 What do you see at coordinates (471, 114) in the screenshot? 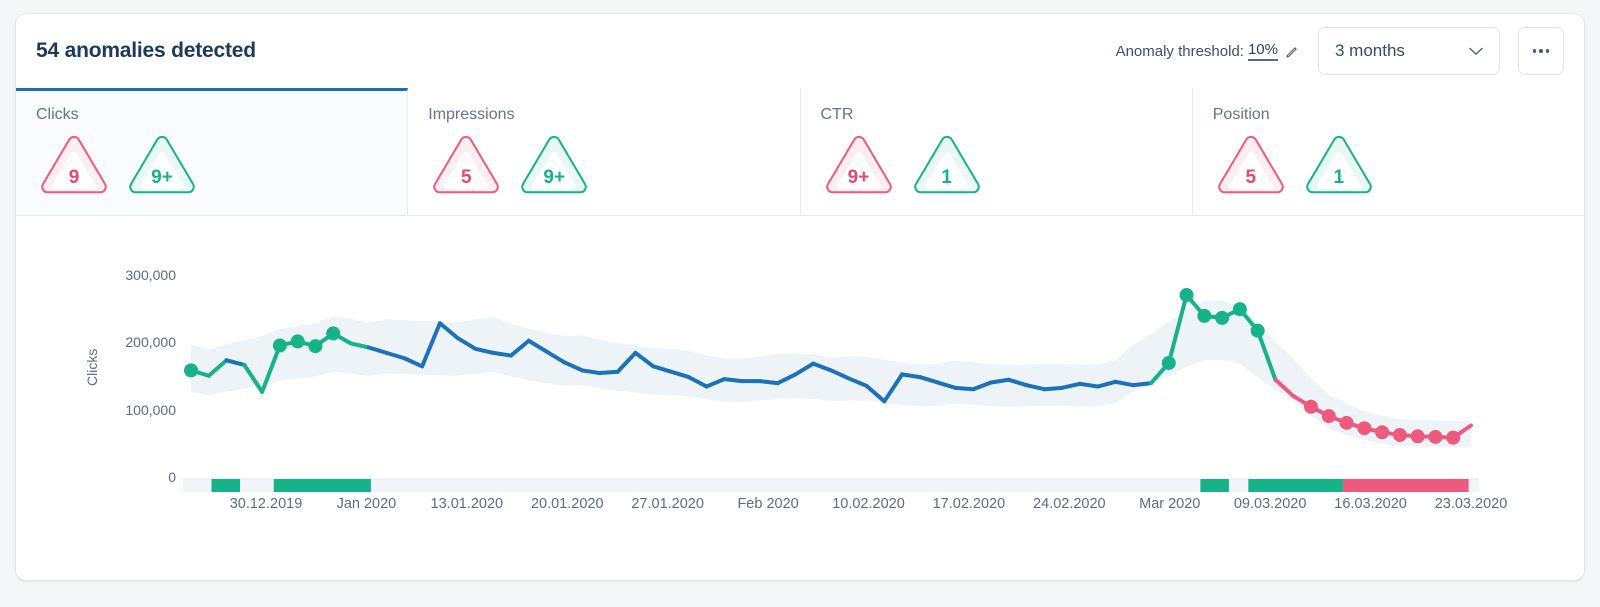
I see `tab-label: Impressions` at bounding box center [471, 114].